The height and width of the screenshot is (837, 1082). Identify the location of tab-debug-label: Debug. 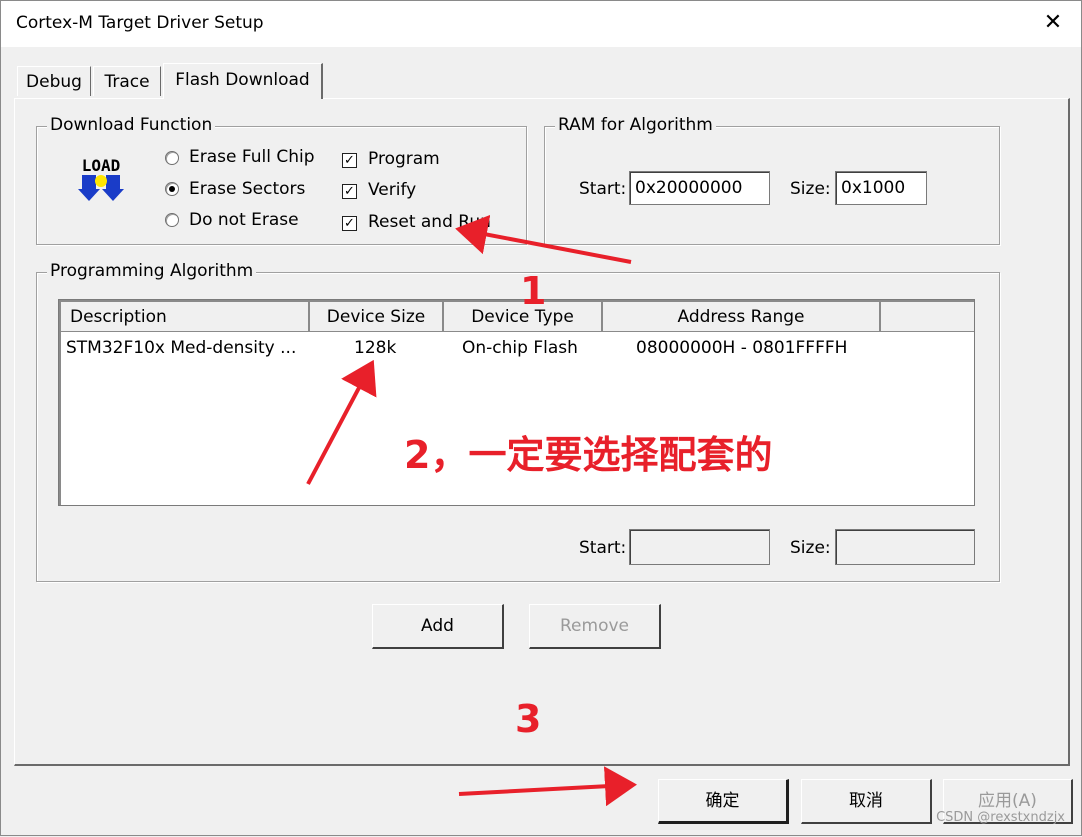
(54, 82).